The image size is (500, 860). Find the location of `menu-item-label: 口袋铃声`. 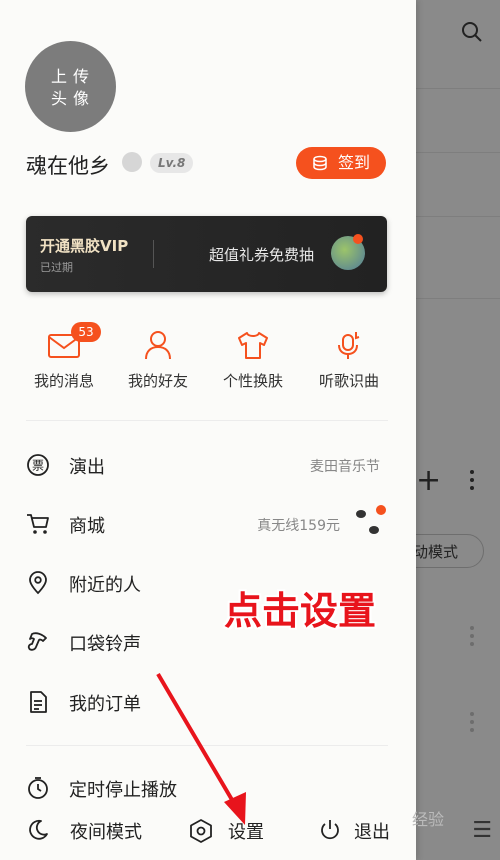

menu-item-label: 口袋铃声 is located at coordinates (105, 644).